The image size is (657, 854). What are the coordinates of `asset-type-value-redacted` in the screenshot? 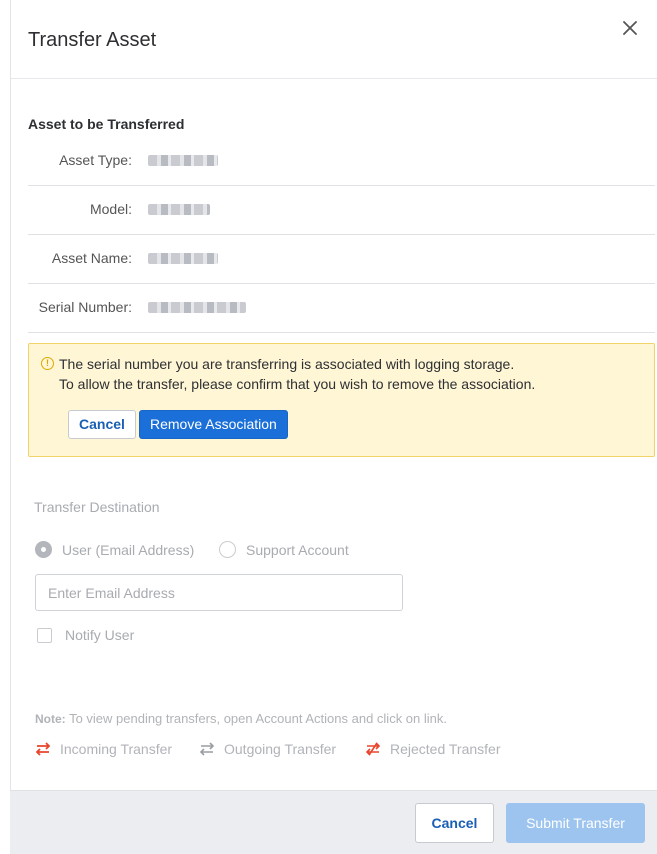 It's located at (183, 160).